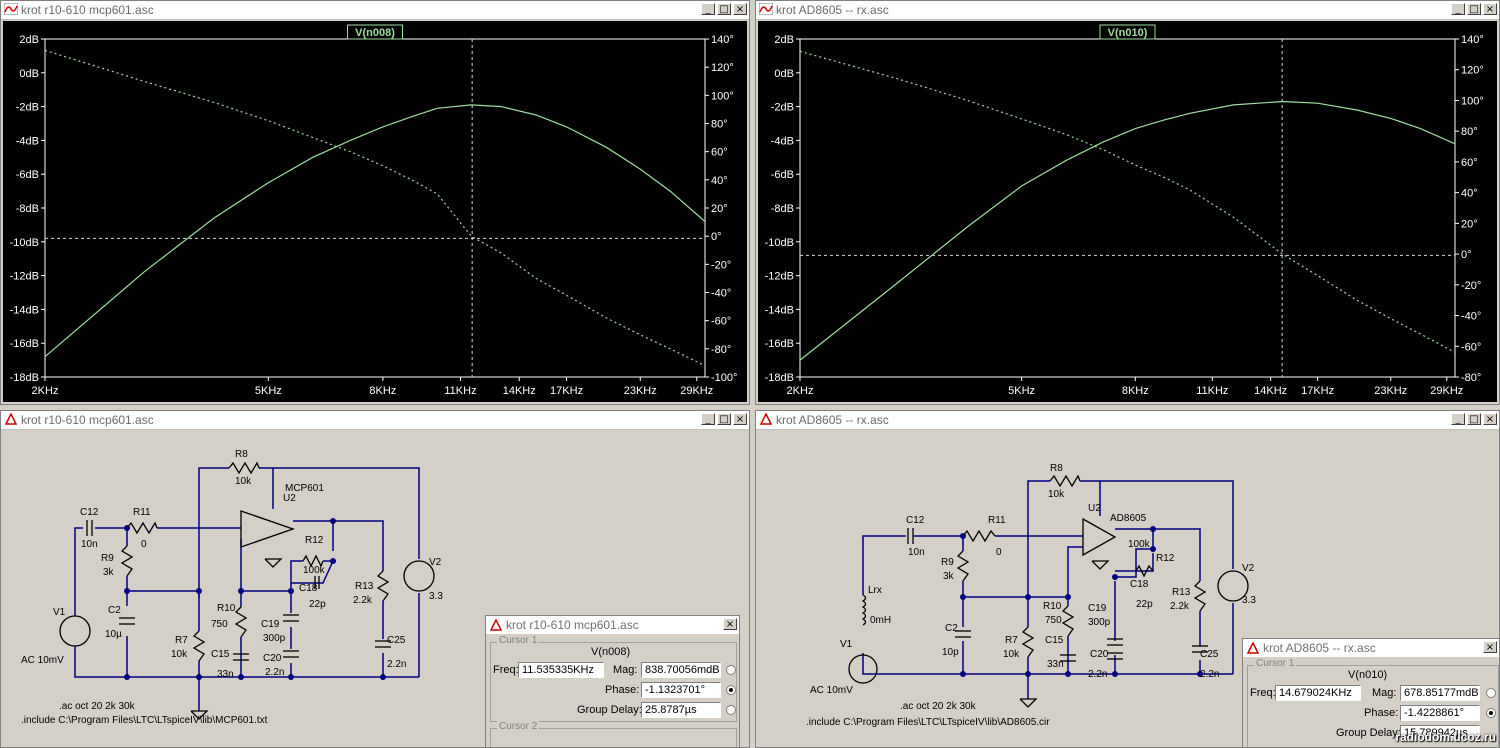 Image resolution: width=1500 pixels, height=748 pixels. I want to click on y-tick-label: 2dB, so click(784, 40).